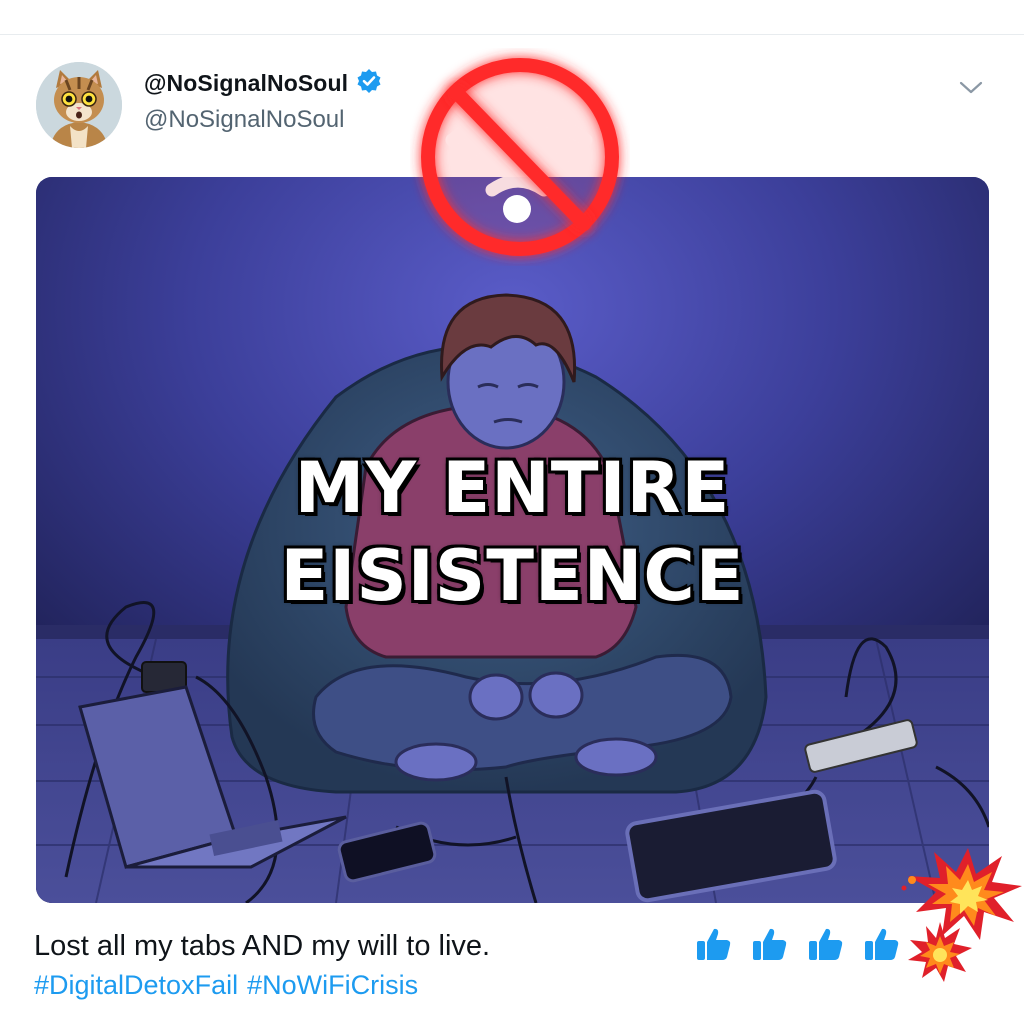 The image size is (1024, 1024). I want to click on user-handle: @NoSignalNoSoul, so click(244, 120).